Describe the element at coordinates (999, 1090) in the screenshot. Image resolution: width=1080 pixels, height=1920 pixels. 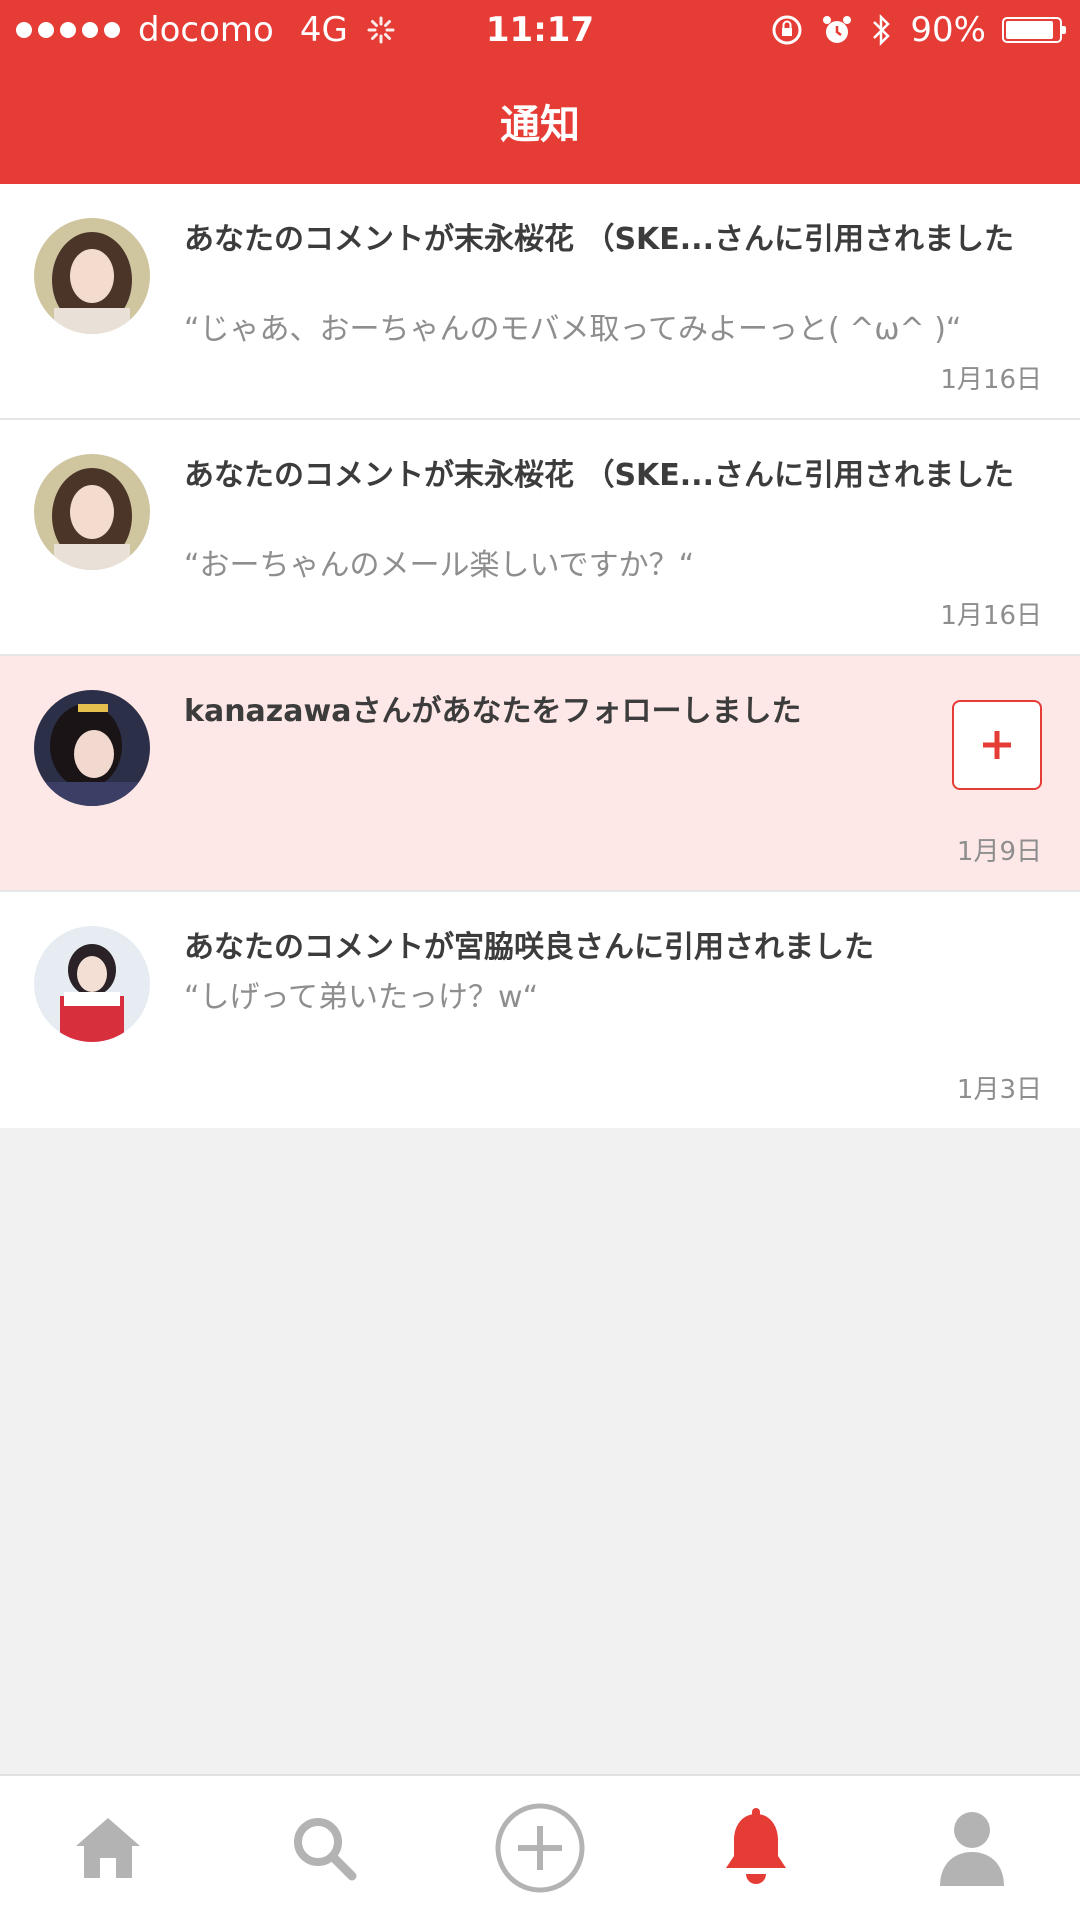
I see `notification-date: 1月3日` at that location.